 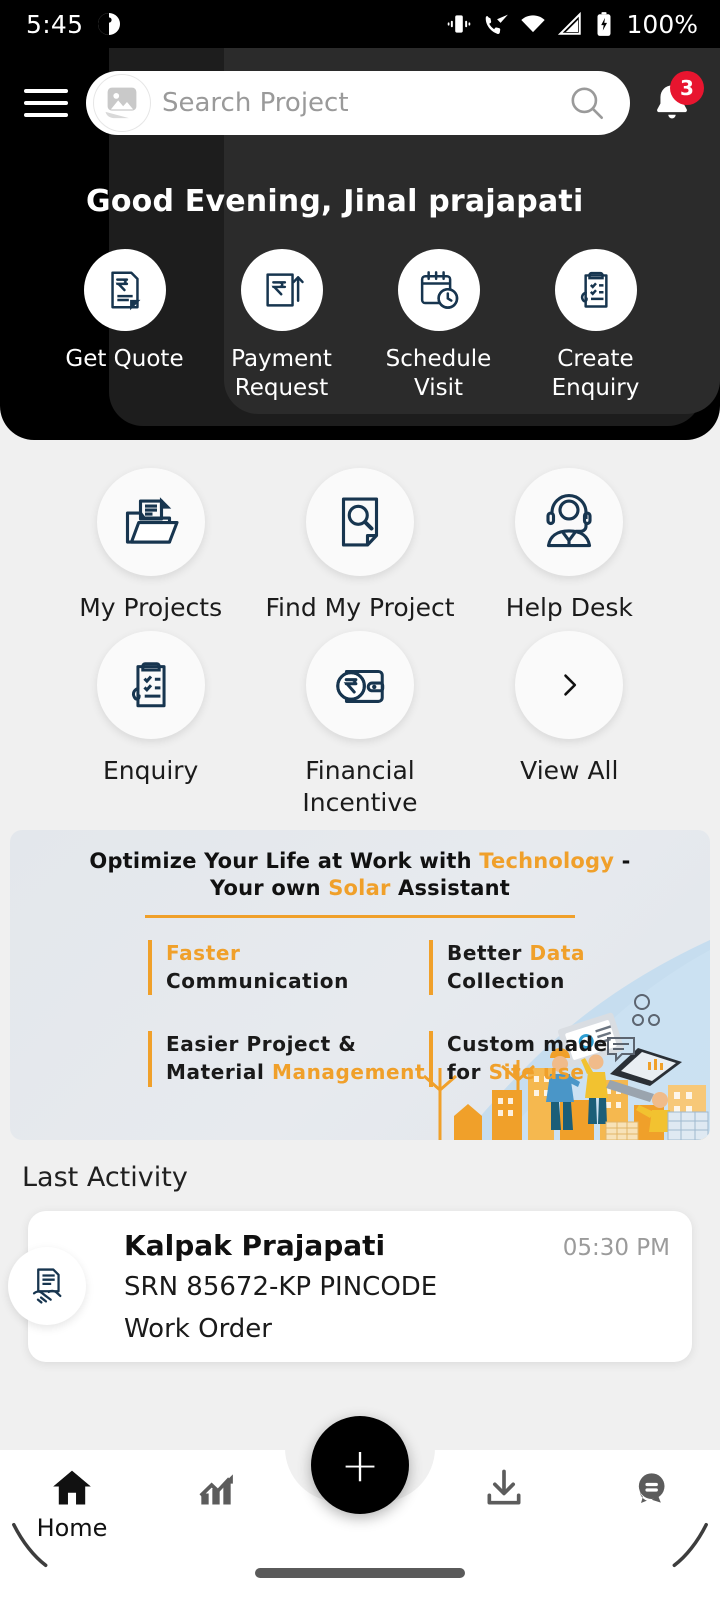 I want to click on activity-type: Work Order, so click(x=198, y=1328).